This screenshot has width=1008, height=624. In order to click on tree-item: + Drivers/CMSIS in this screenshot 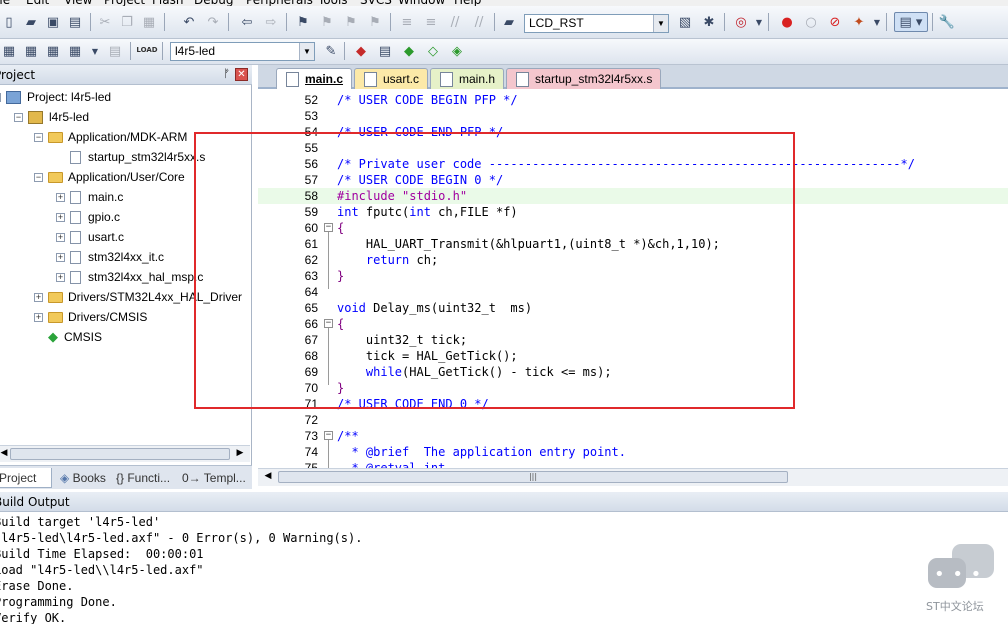, I will do `click(90, 317)`.